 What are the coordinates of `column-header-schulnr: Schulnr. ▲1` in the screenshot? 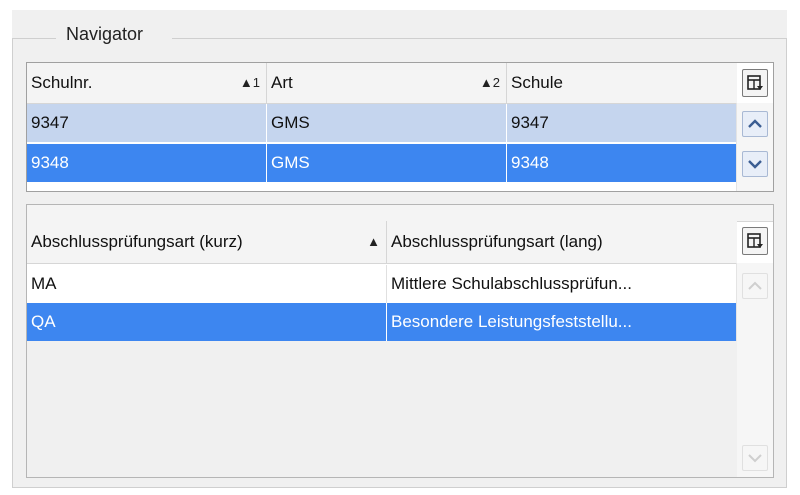 It's located at (147, 83).